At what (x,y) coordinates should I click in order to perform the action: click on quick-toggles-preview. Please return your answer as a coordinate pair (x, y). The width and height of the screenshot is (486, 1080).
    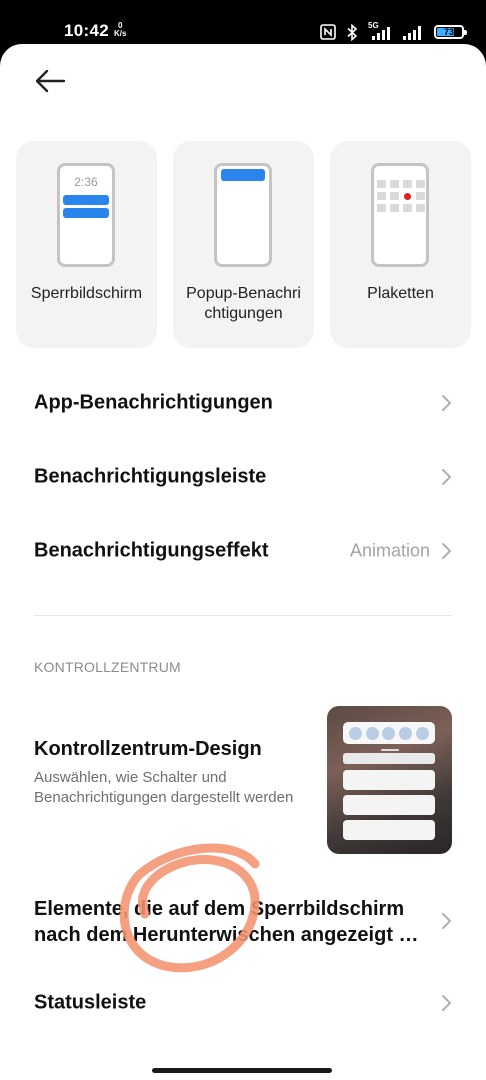
    Looking at the image, I should click on (389, 733).